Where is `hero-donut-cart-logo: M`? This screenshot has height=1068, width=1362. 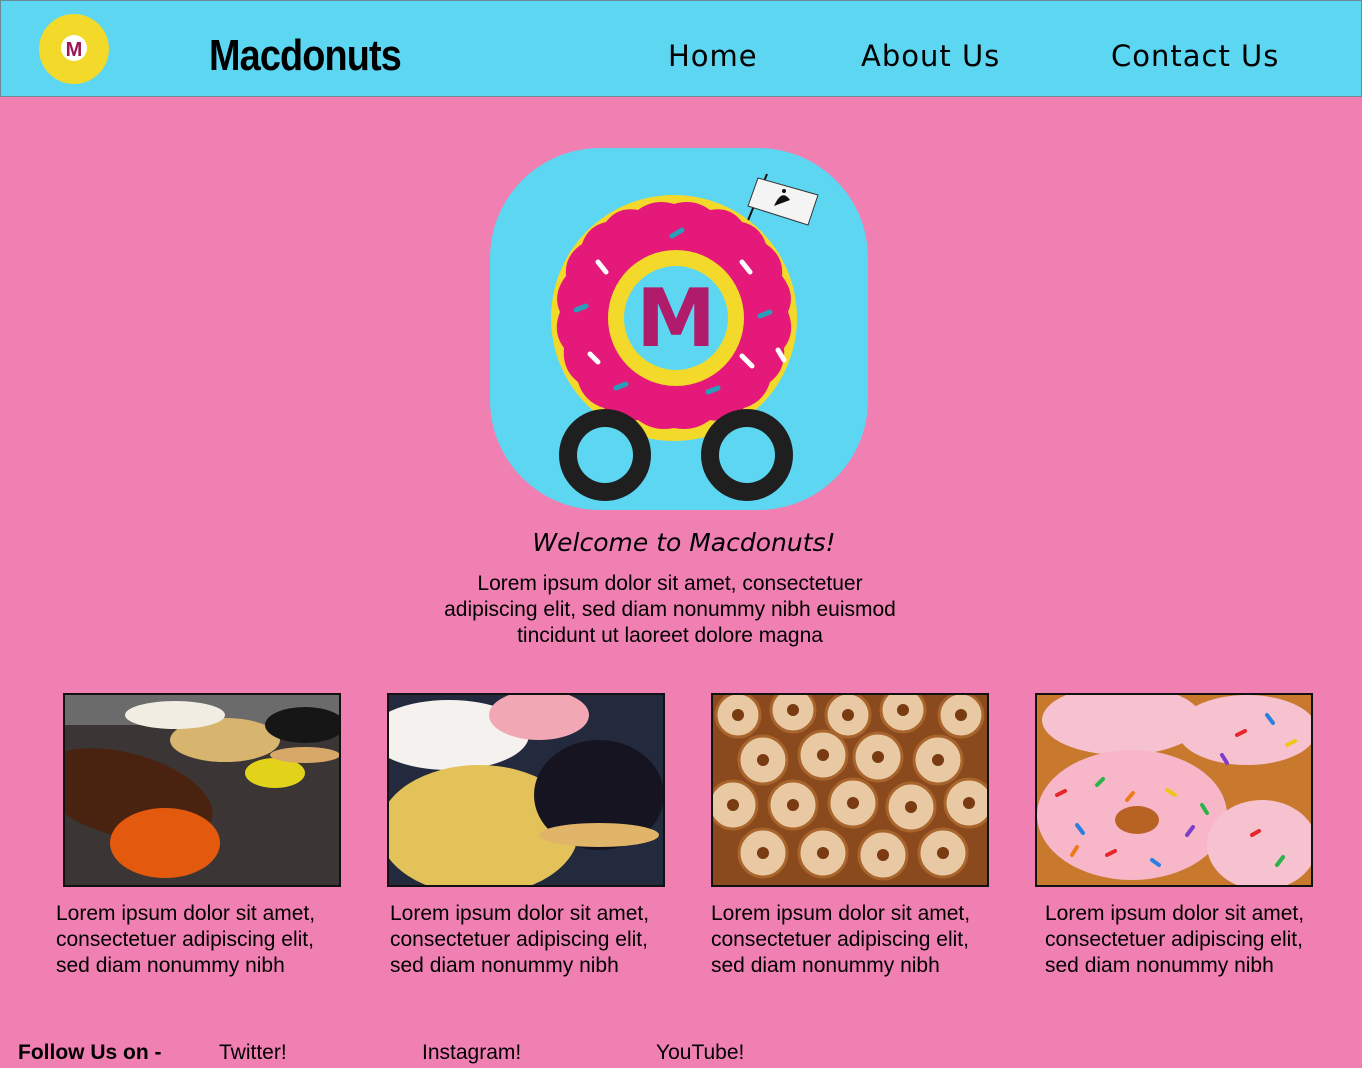
hero-donut-cart-logo: M is located at coordinates (679, 329).